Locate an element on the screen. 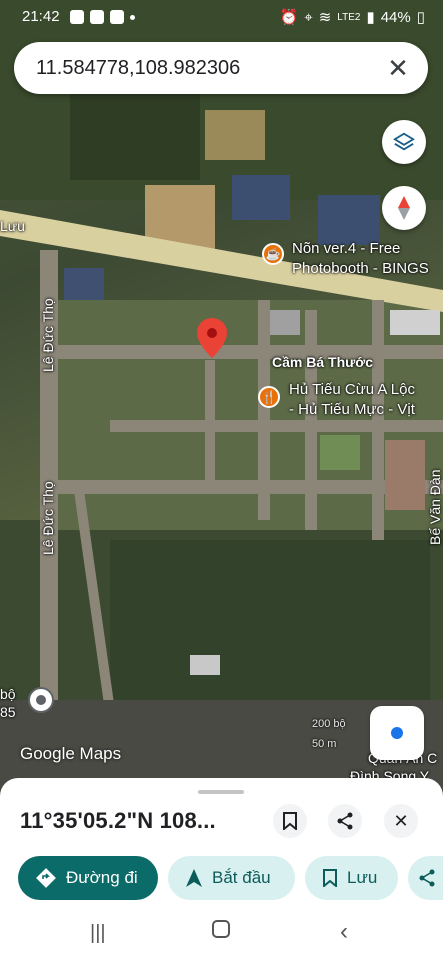  share-chip-button is located at coordinates (425, 878).